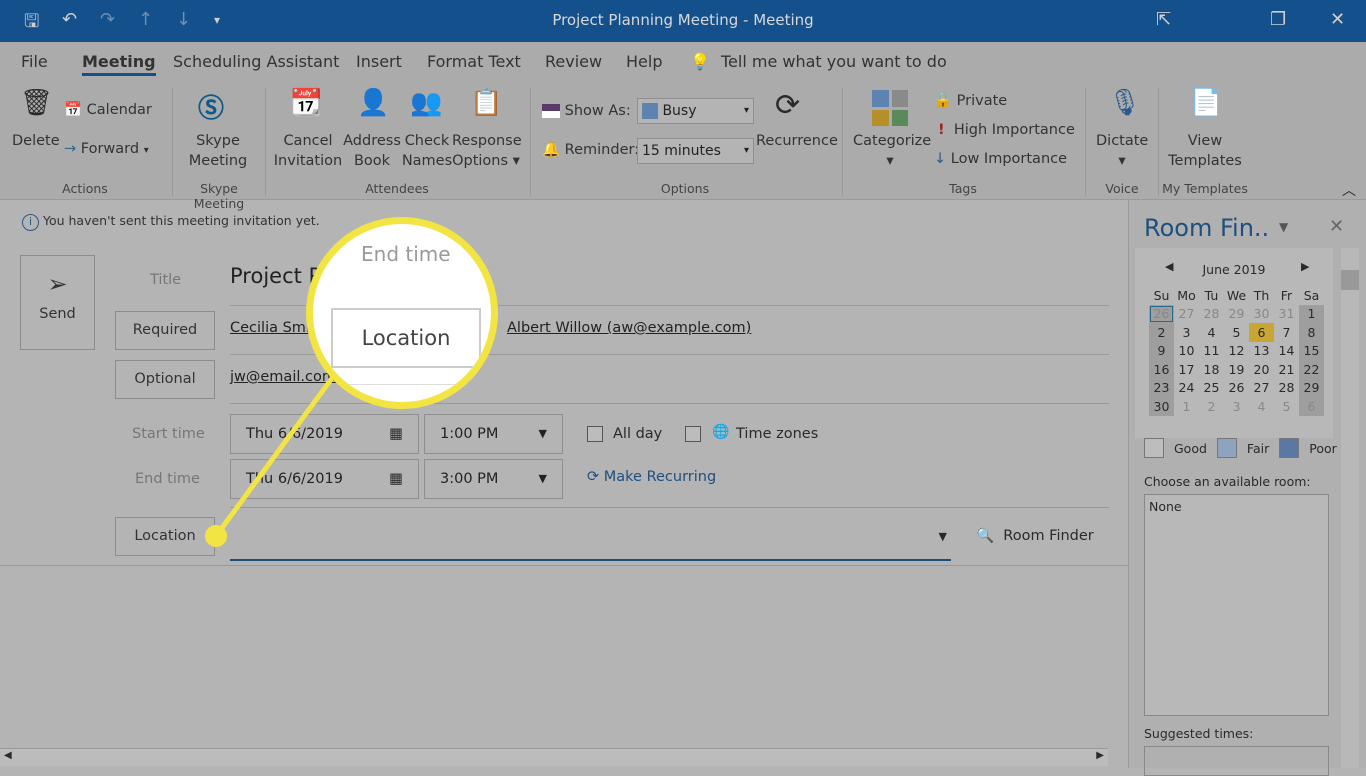 The width and height of the screenshot is (1366, 776). I want to click on callout-dot, so click(216, 536).